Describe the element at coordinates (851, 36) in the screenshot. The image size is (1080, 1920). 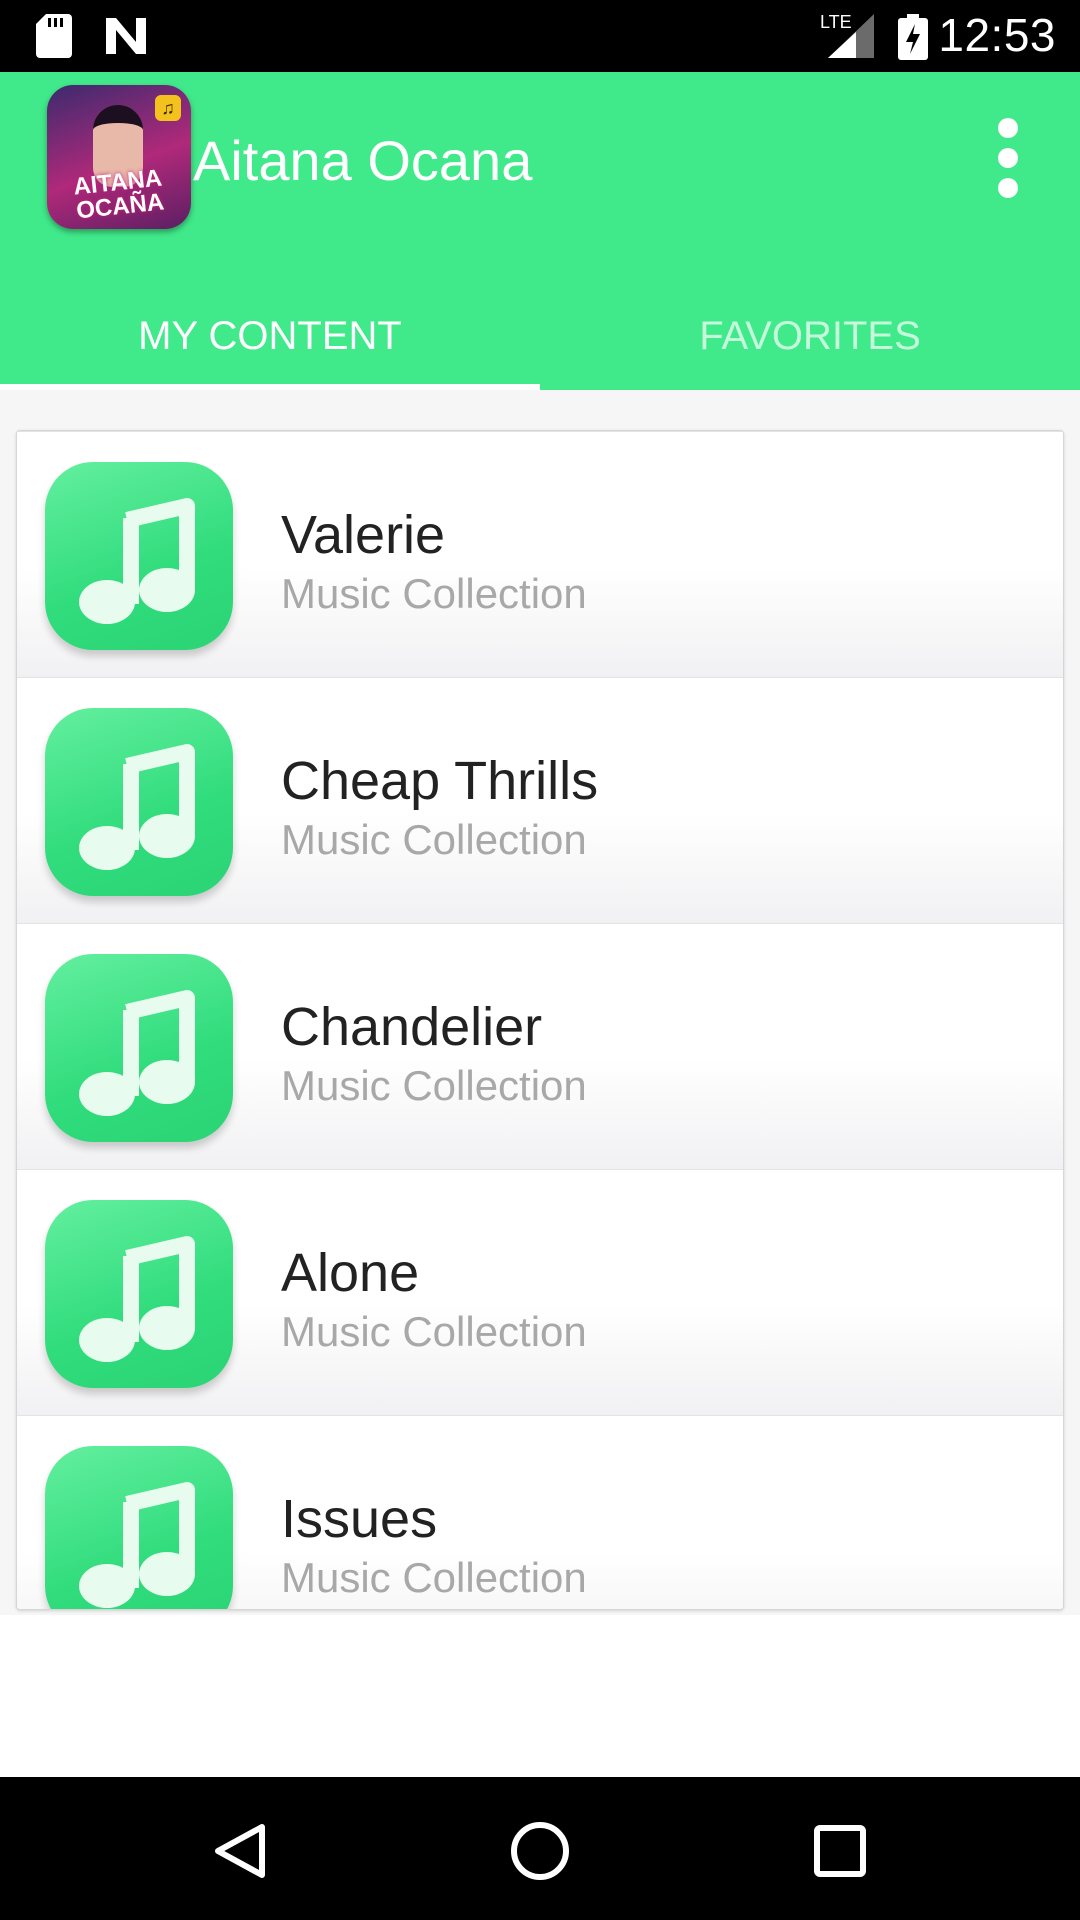
I see `lte-signal-icon` at that location.